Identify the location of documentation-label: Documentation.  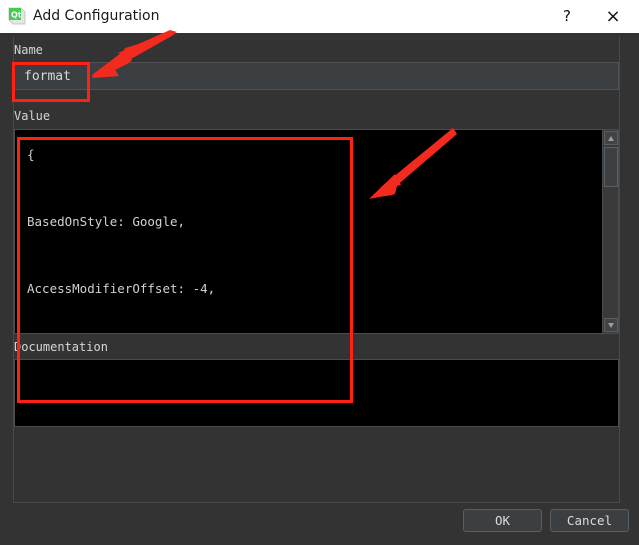
(61, 347).